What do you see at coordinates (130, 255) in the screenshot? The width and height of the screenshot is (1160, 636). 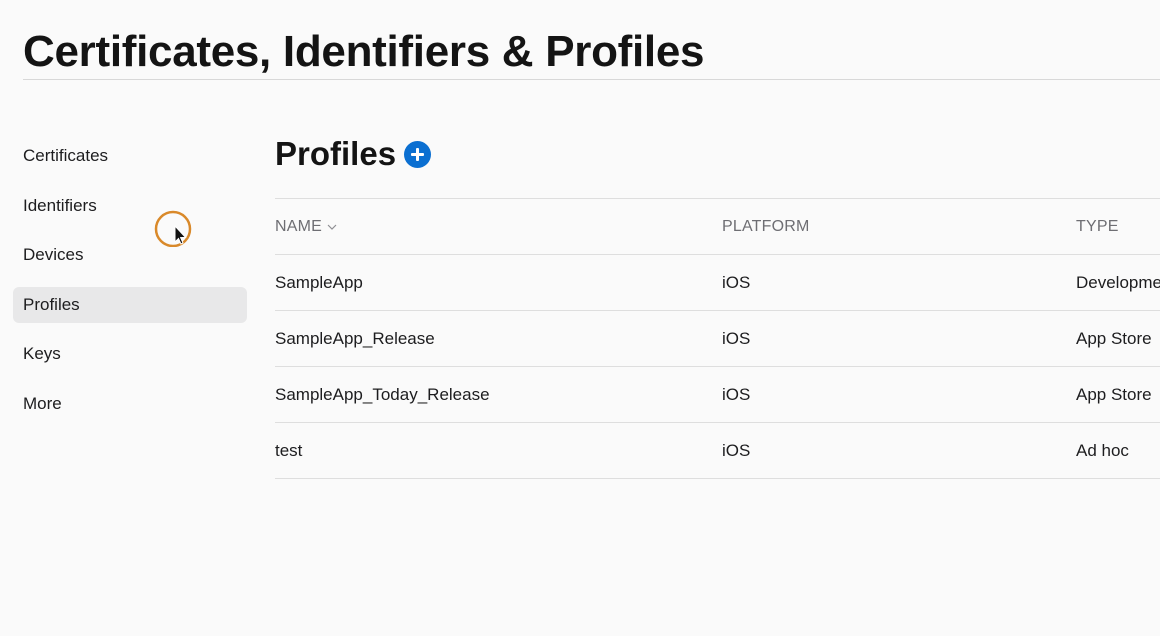 I see `sidebar-item-devices: Devices` at bounding box center [130, 255].